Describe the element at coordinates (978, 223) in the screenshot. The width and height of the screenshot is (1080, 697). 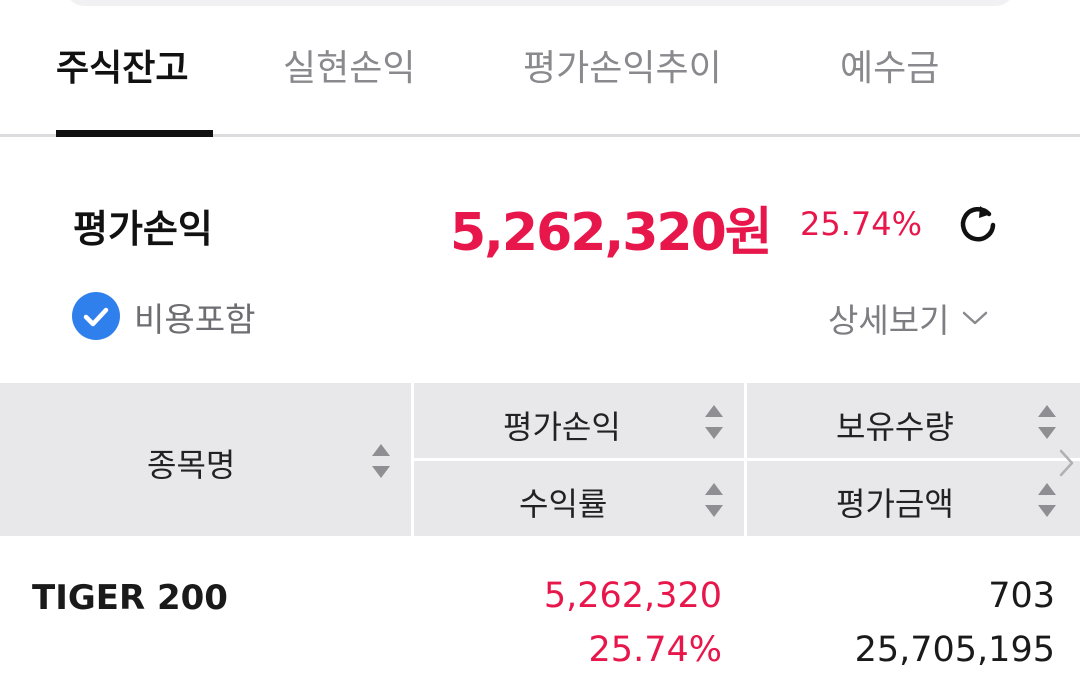
I see `refresh-icon` at that location.